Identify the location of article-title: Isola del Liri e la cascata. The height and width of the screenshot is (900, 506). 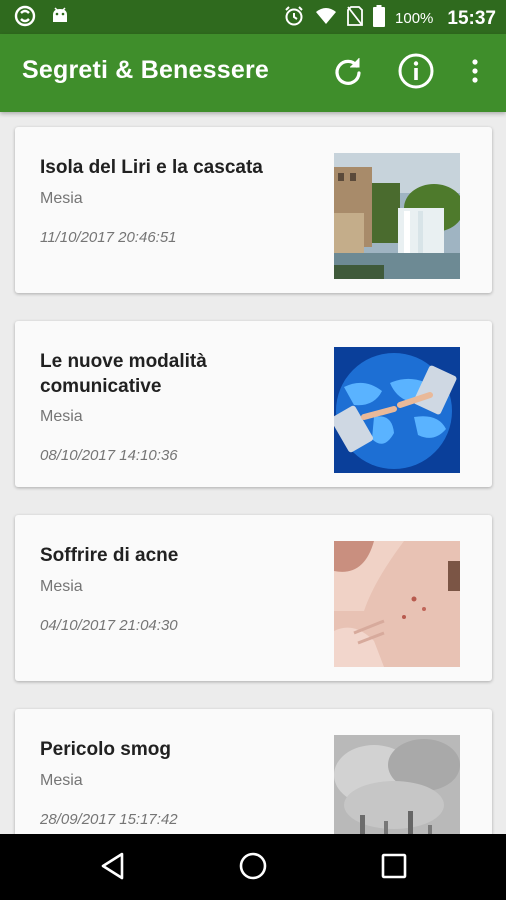
(151, 167).